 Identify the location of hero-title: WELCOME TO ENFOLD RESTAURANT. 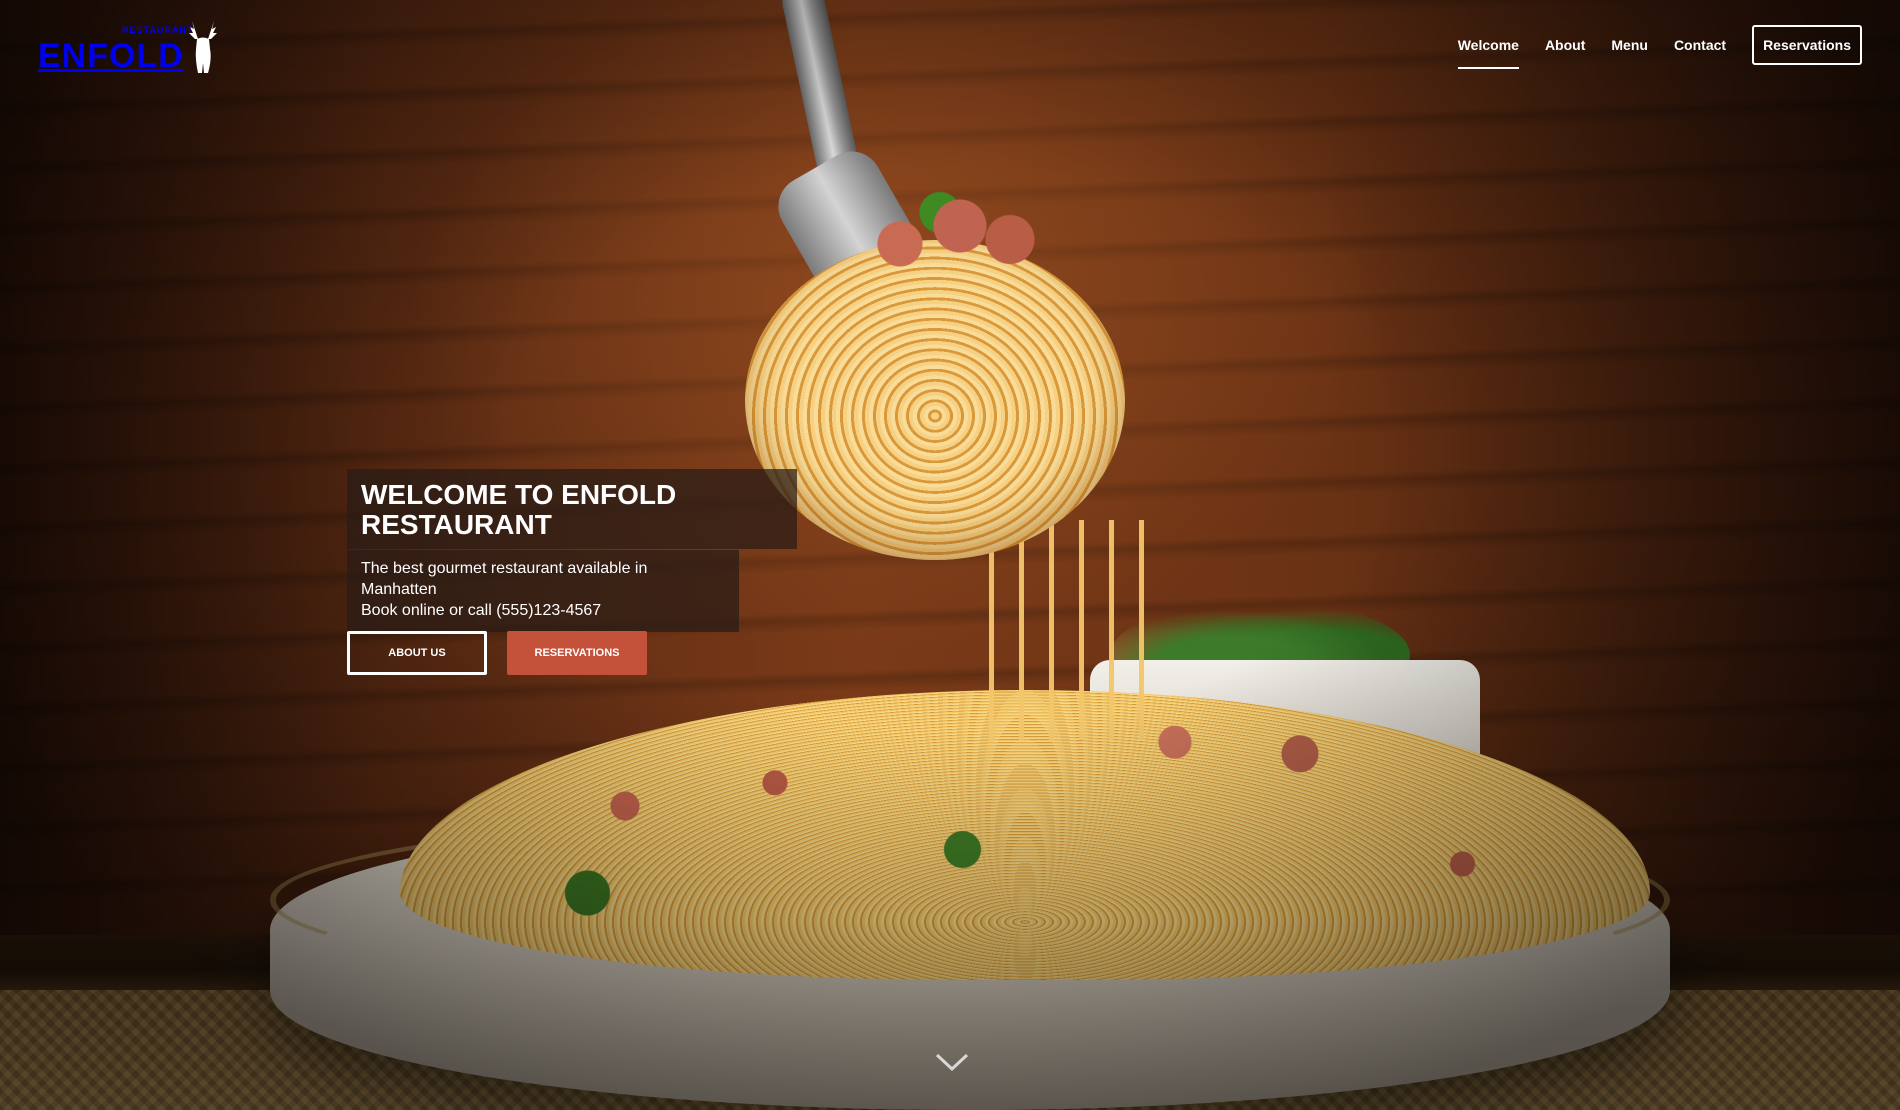
(572, 509).